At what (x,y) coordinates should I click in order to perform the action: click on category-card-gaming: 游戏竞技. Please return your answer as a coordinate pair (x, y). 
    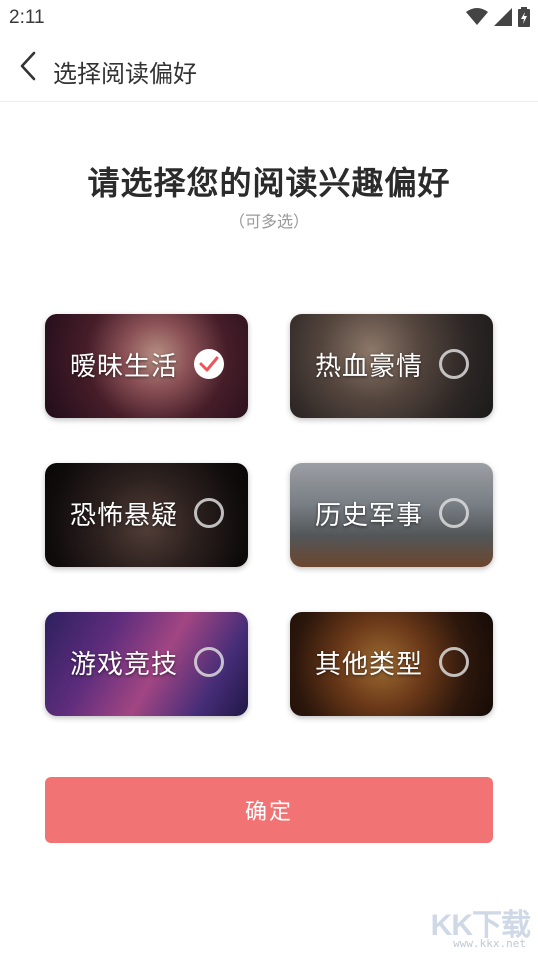
    Looking at the image, I should click on (146, 664).